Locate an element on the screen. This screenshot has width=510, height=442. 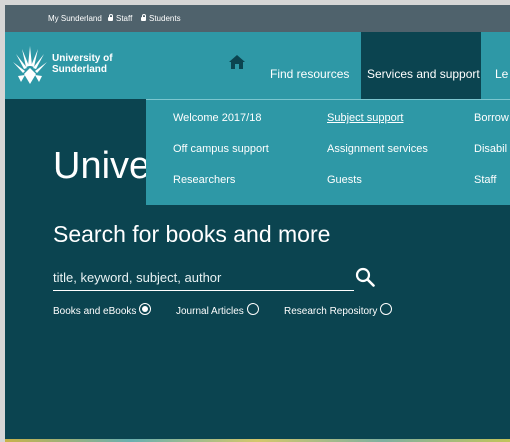
logo-line2: Sunderland is located at coordinates (80, 69).